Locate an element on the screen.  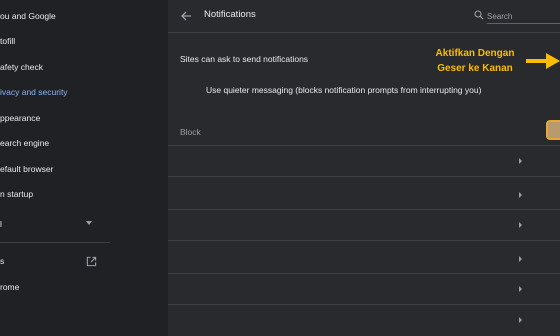
chevron-down-icon is located at coordinates (89, 223).